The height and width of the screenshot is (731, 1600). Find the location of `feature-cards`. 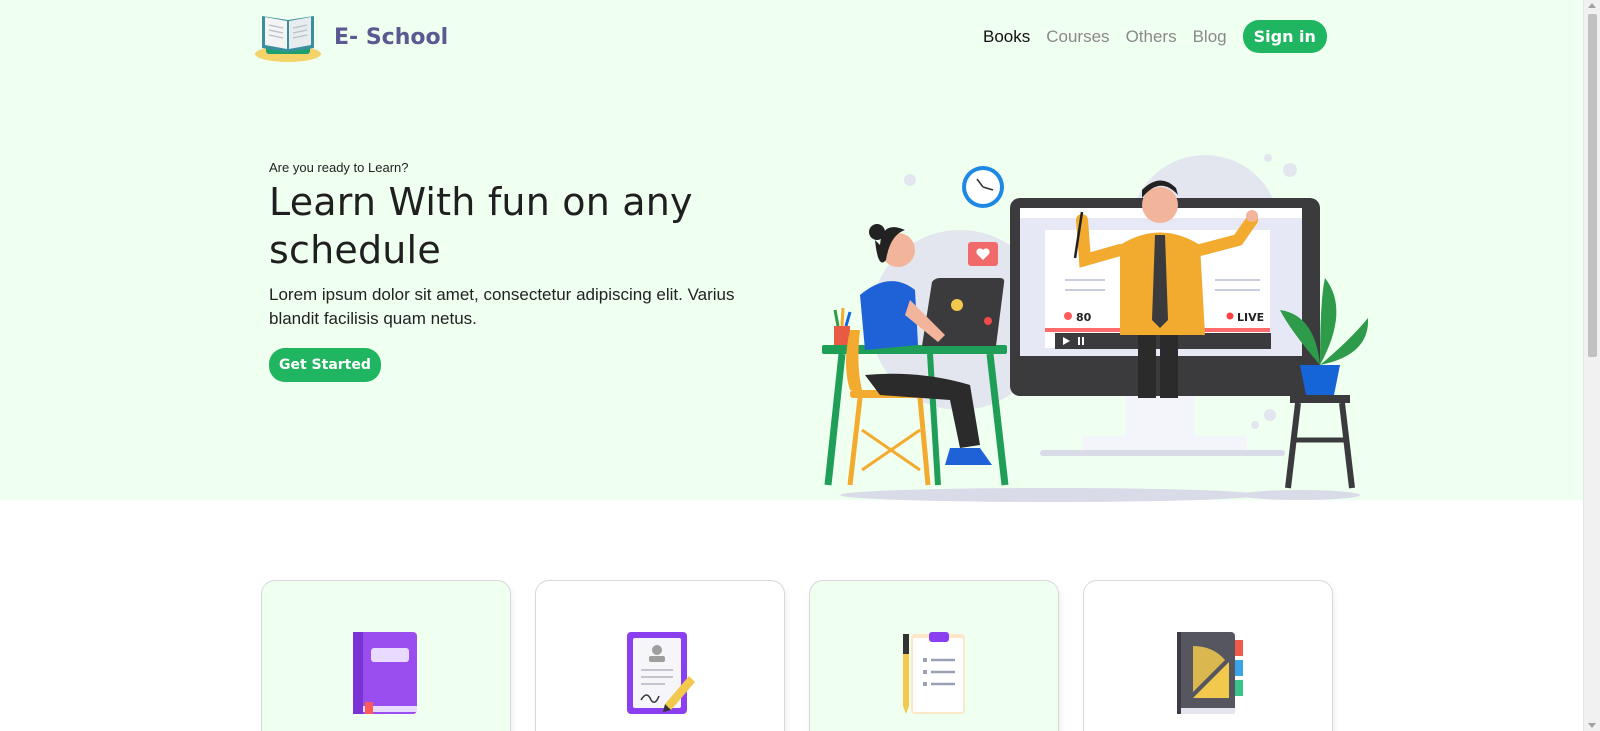

feature-cards is located at coordinates (809, 655).